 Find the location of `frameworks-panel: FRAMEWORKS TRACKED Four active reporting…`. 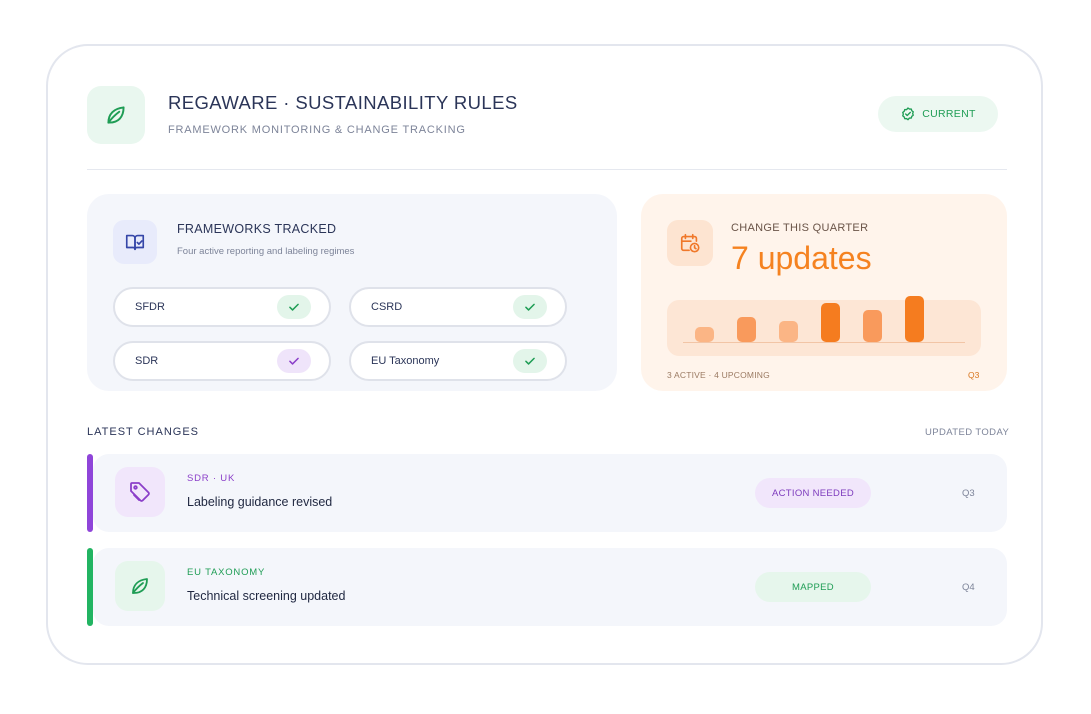

frameworks-panel: FRAMEWORKS TRACKED Four active reporting… is located at coordinates (352, 292).